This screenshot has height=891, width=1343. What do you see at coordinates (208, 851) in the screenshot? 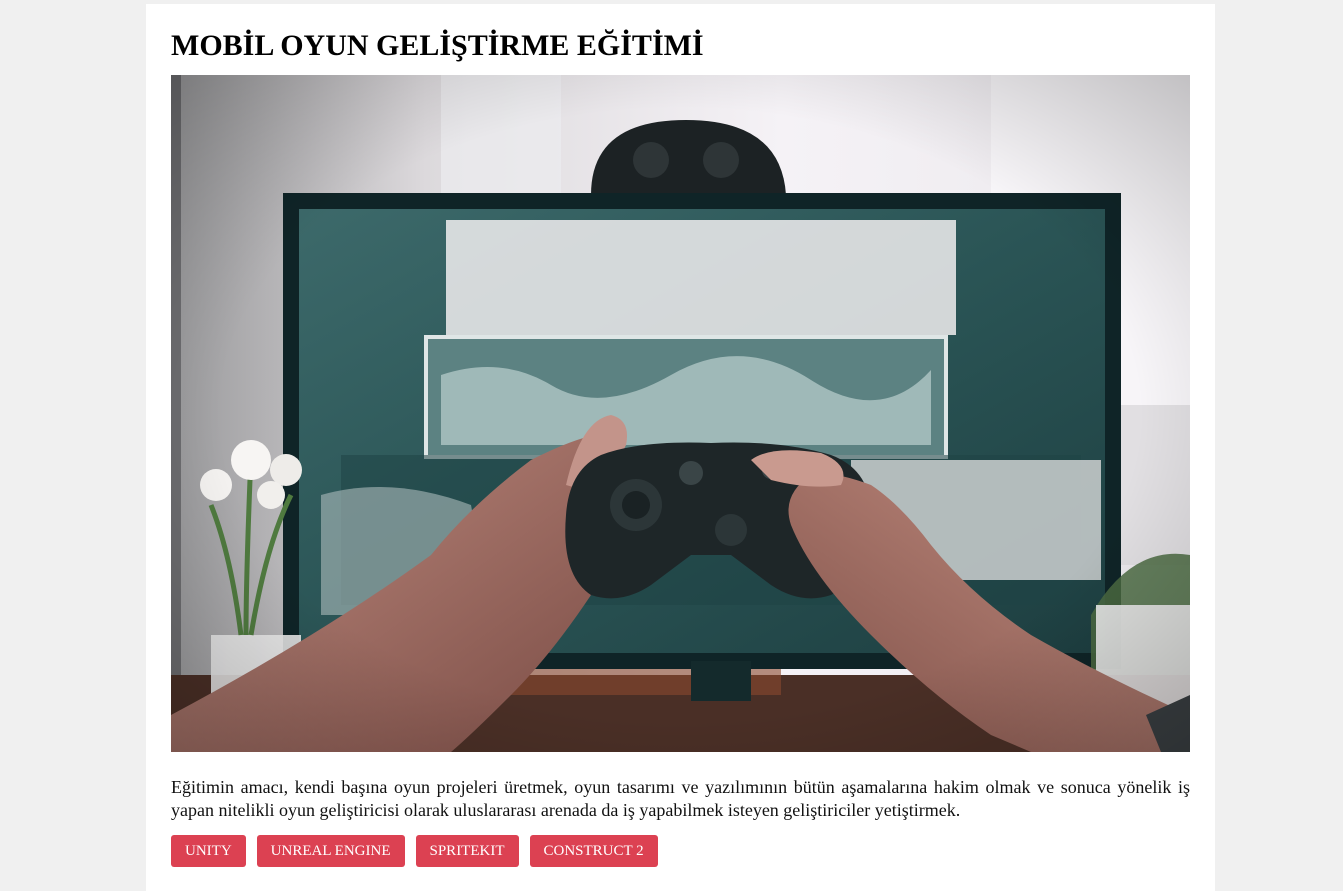
I see `tag-button-unity: UNITY` at bounding box center [208, 851].